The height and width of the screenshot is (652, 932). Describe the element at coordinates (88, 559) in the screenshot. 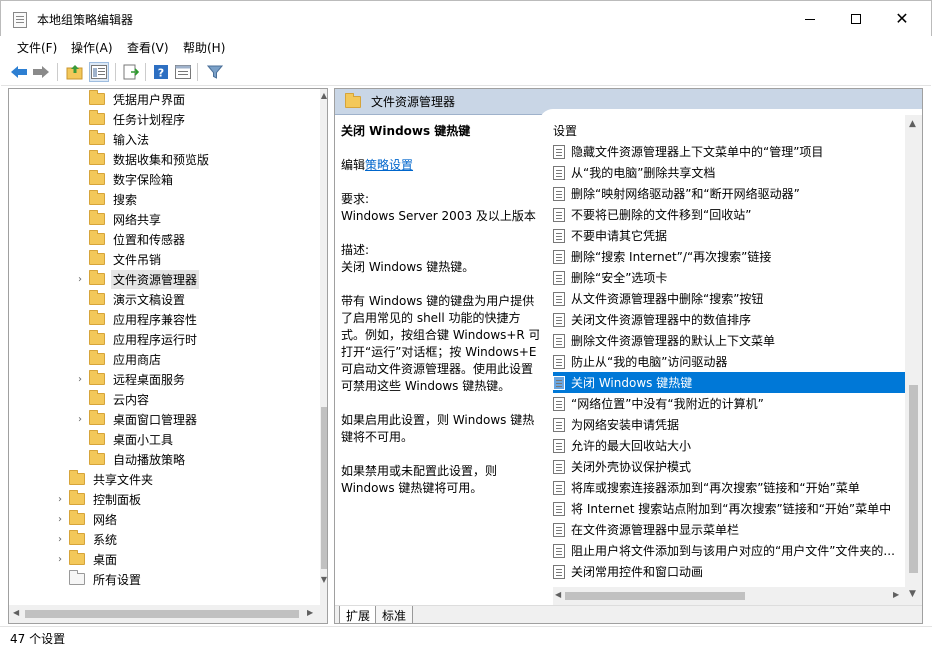

I see `tree-item: › 桌面` at that location.